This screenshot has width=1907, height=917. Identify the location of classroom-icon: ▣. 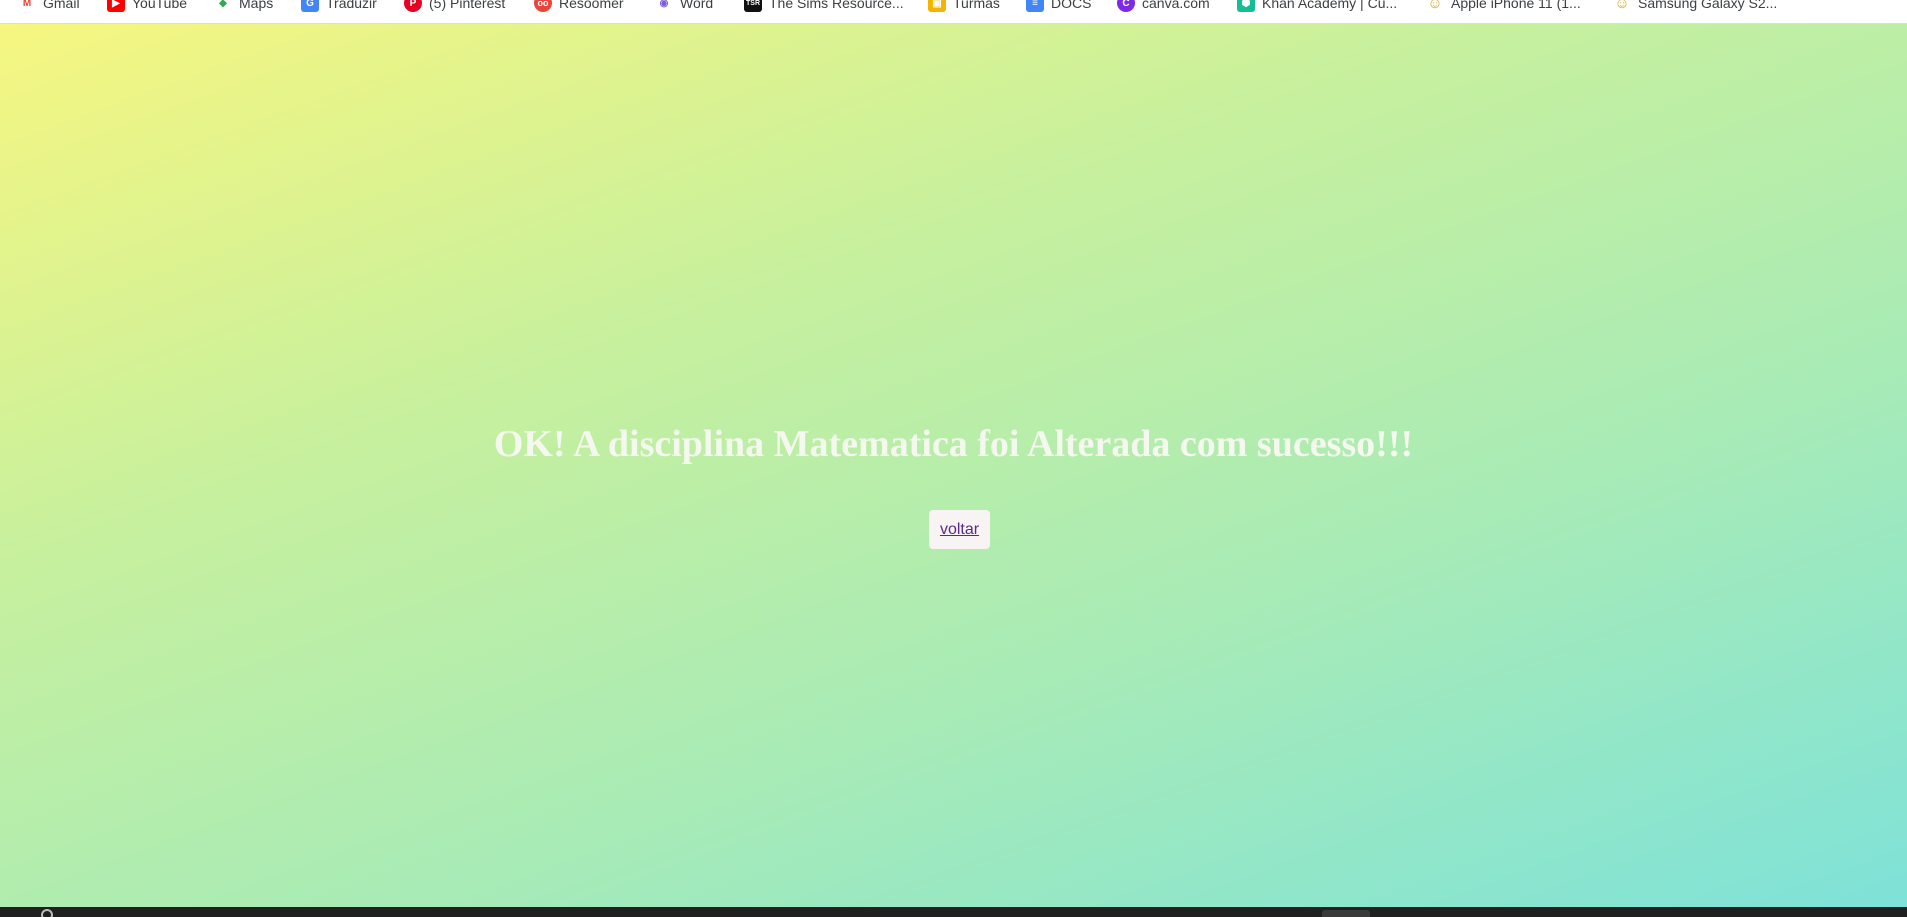
(937, 6).